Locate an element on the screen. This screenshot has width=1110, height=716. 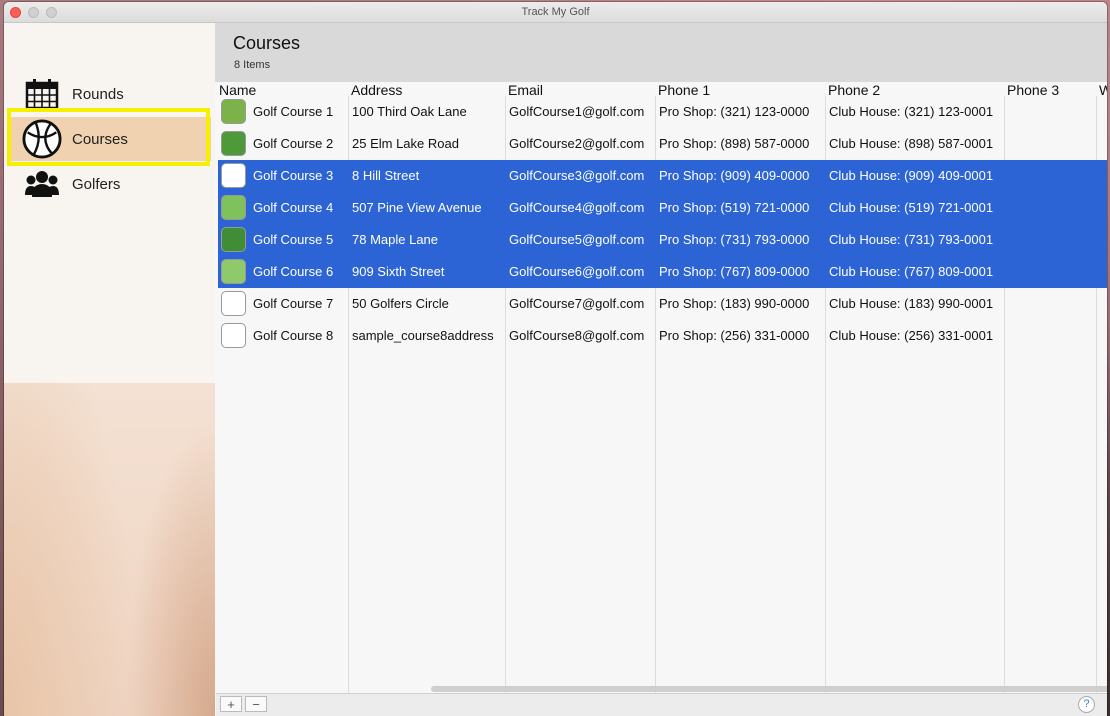
cell-phone2: Club House: (909) 409-0001 is located at coordinates (911, 175).